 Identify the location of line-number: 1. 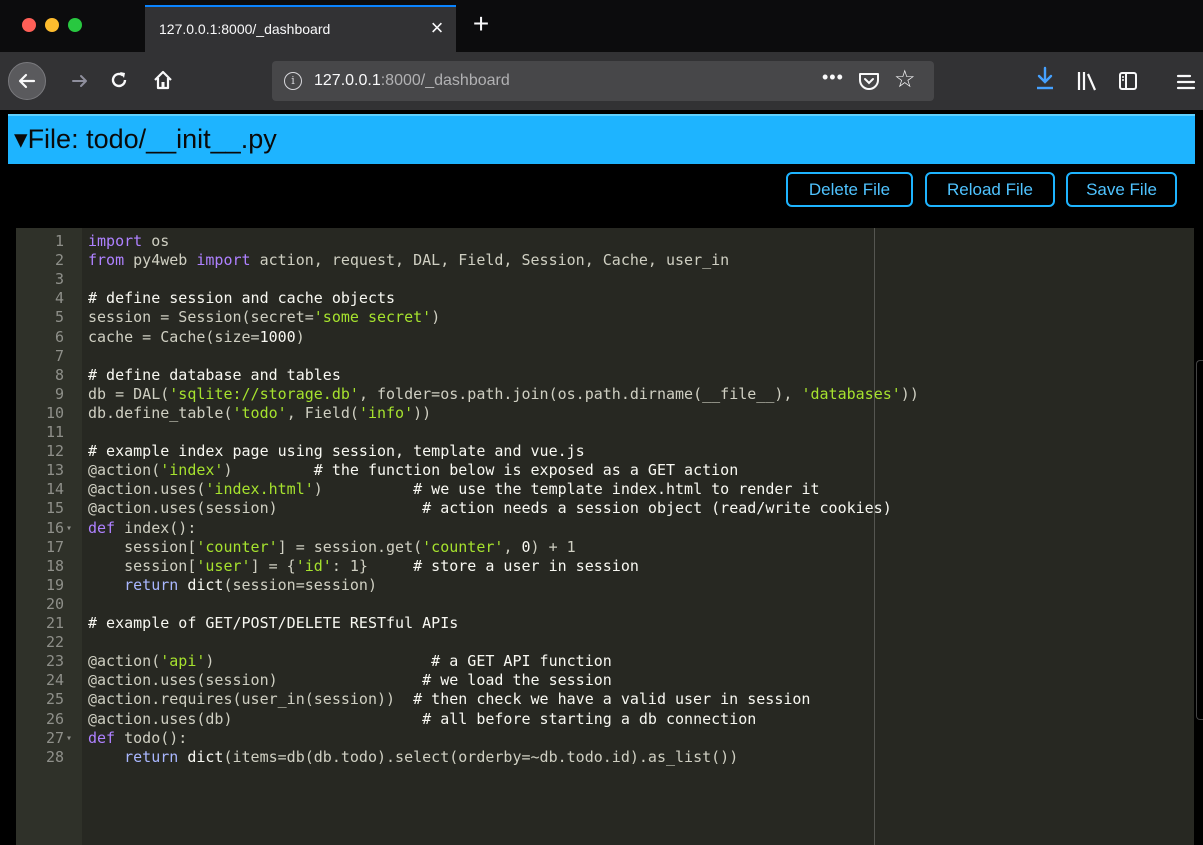
(59, 241).